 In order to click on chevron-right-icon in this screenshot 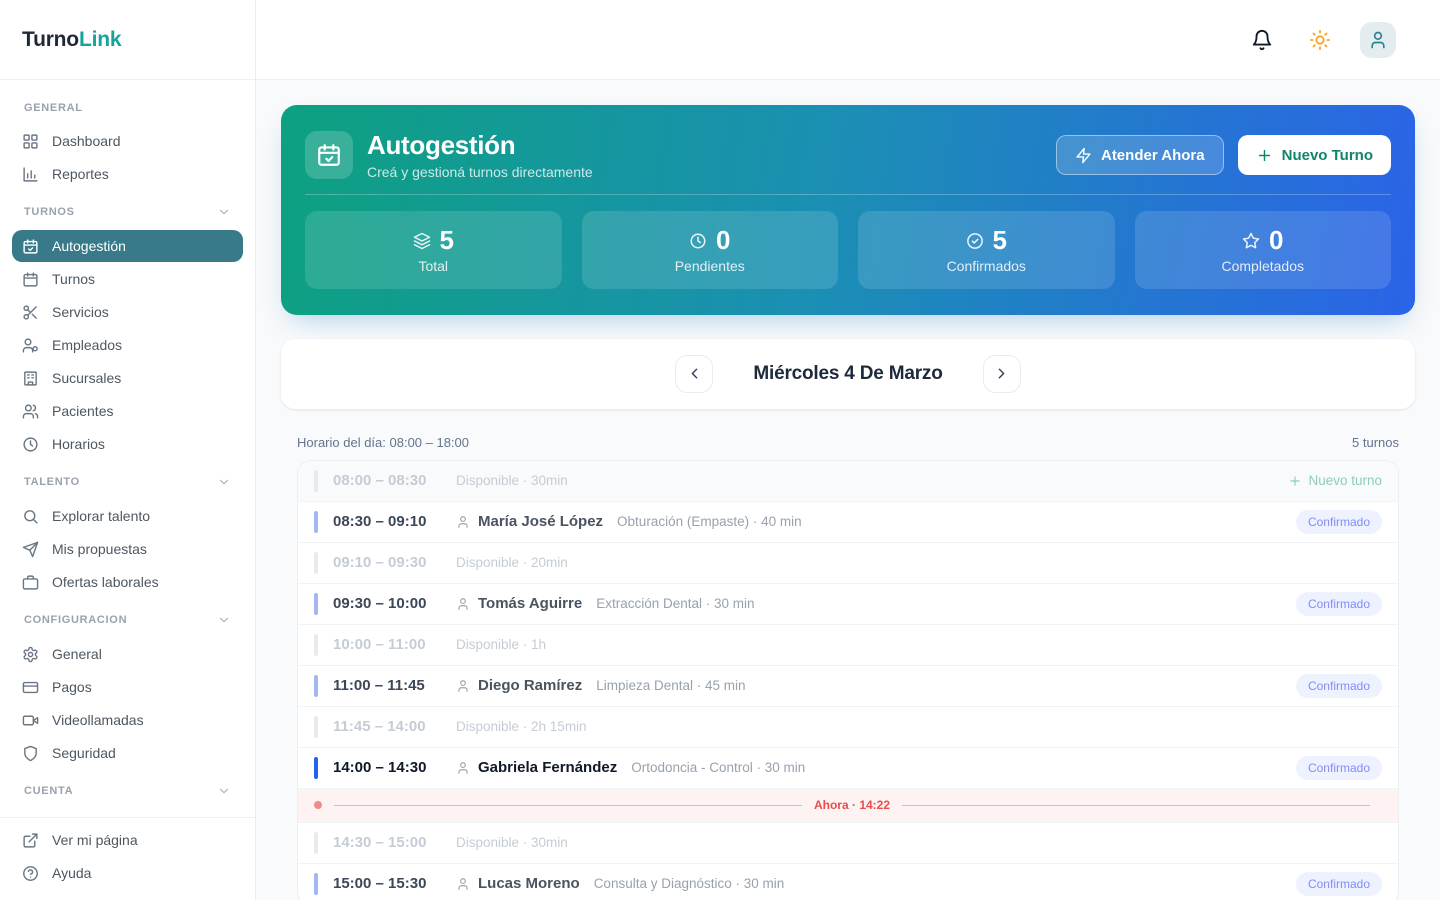, I will do `click(1001, 373)`.